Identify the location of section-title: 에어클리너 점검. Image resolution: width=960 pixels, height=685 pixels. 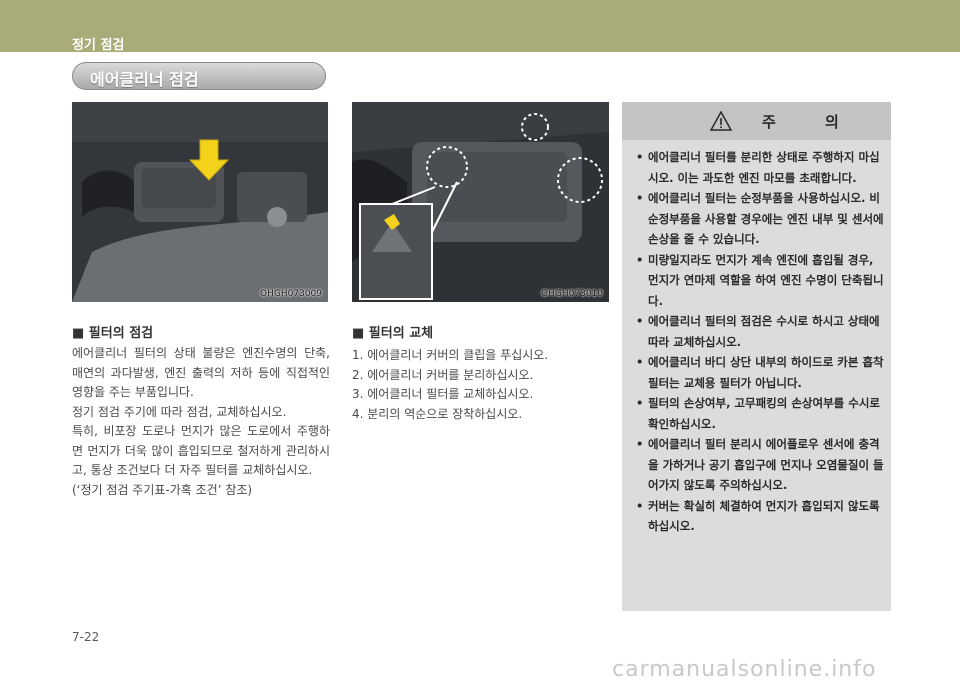
(144, 79).